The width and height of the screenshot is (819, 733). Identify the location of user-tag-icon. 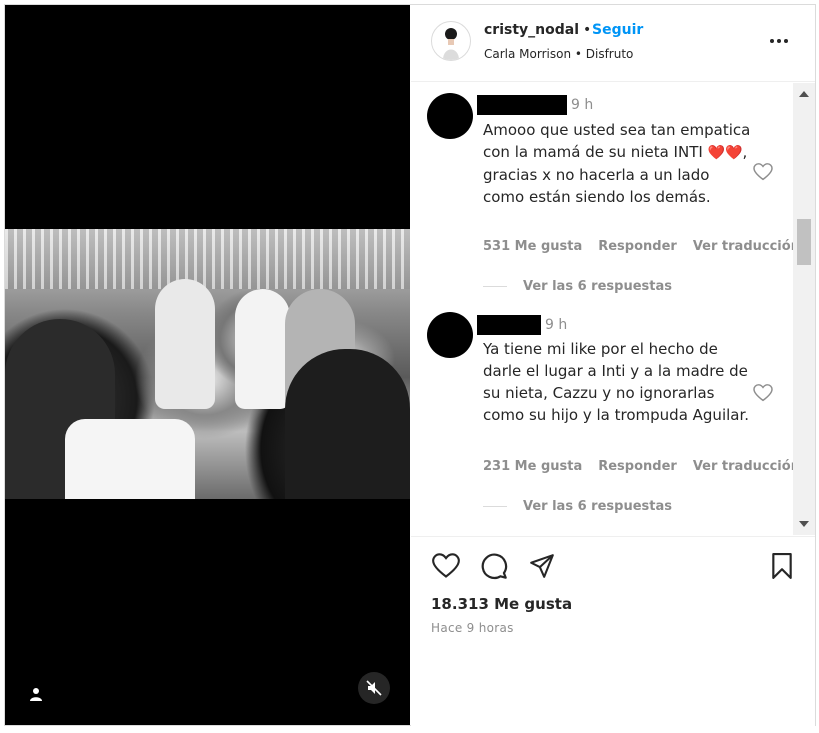
(36, 694).